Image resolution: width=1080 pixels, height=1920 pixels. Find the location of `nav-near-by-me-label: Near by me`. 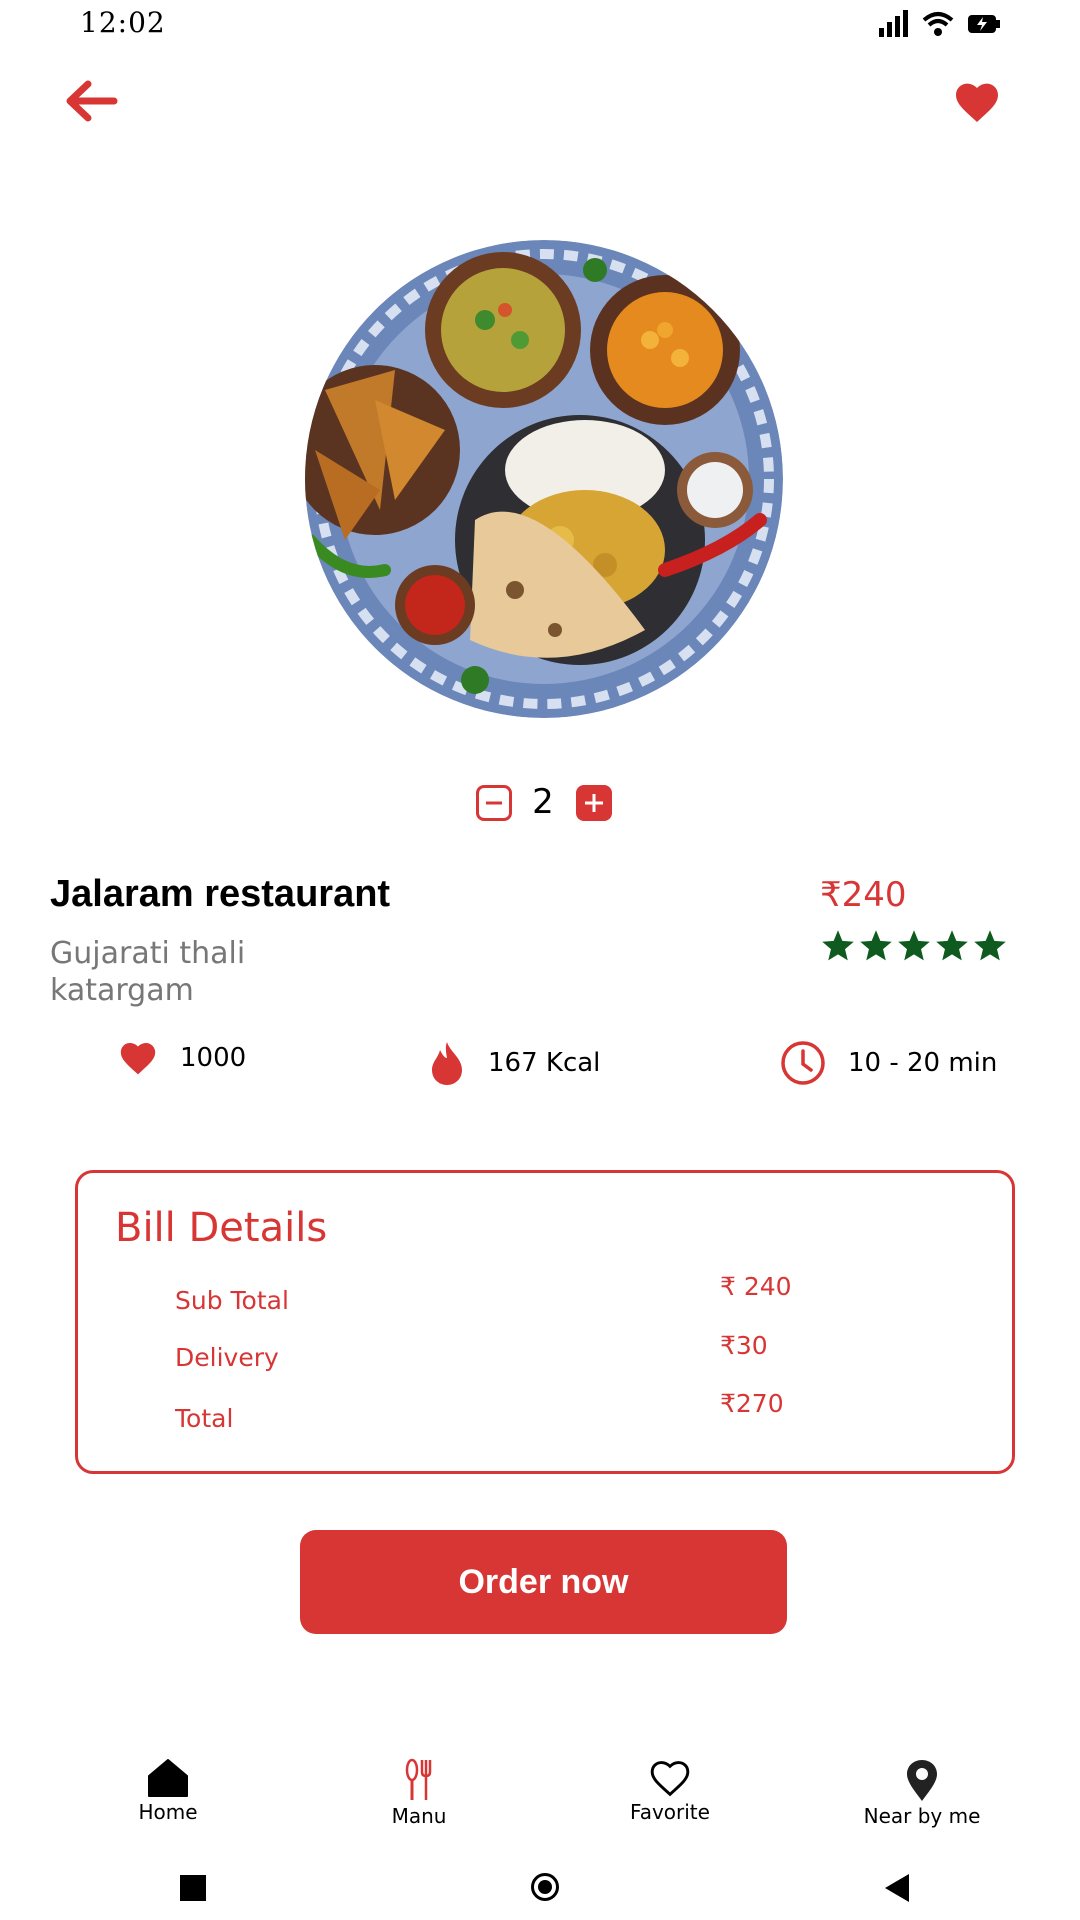

nav-near-by-me-label: Near by me is located at coordinates (922, 1816).